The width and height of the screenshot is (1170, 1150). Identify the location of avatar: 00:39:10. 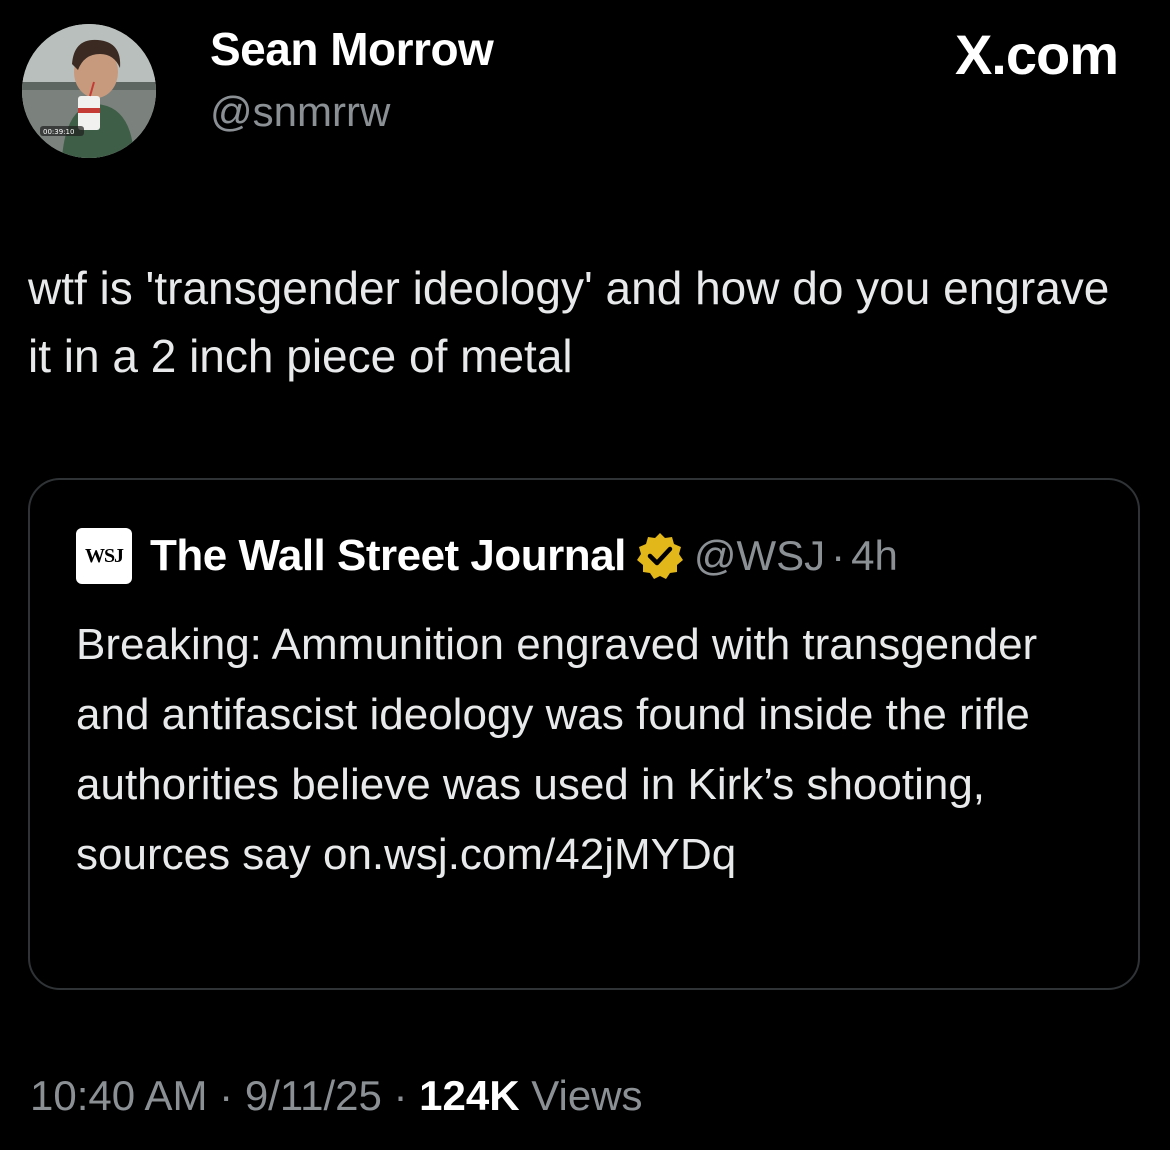
(89, 91).